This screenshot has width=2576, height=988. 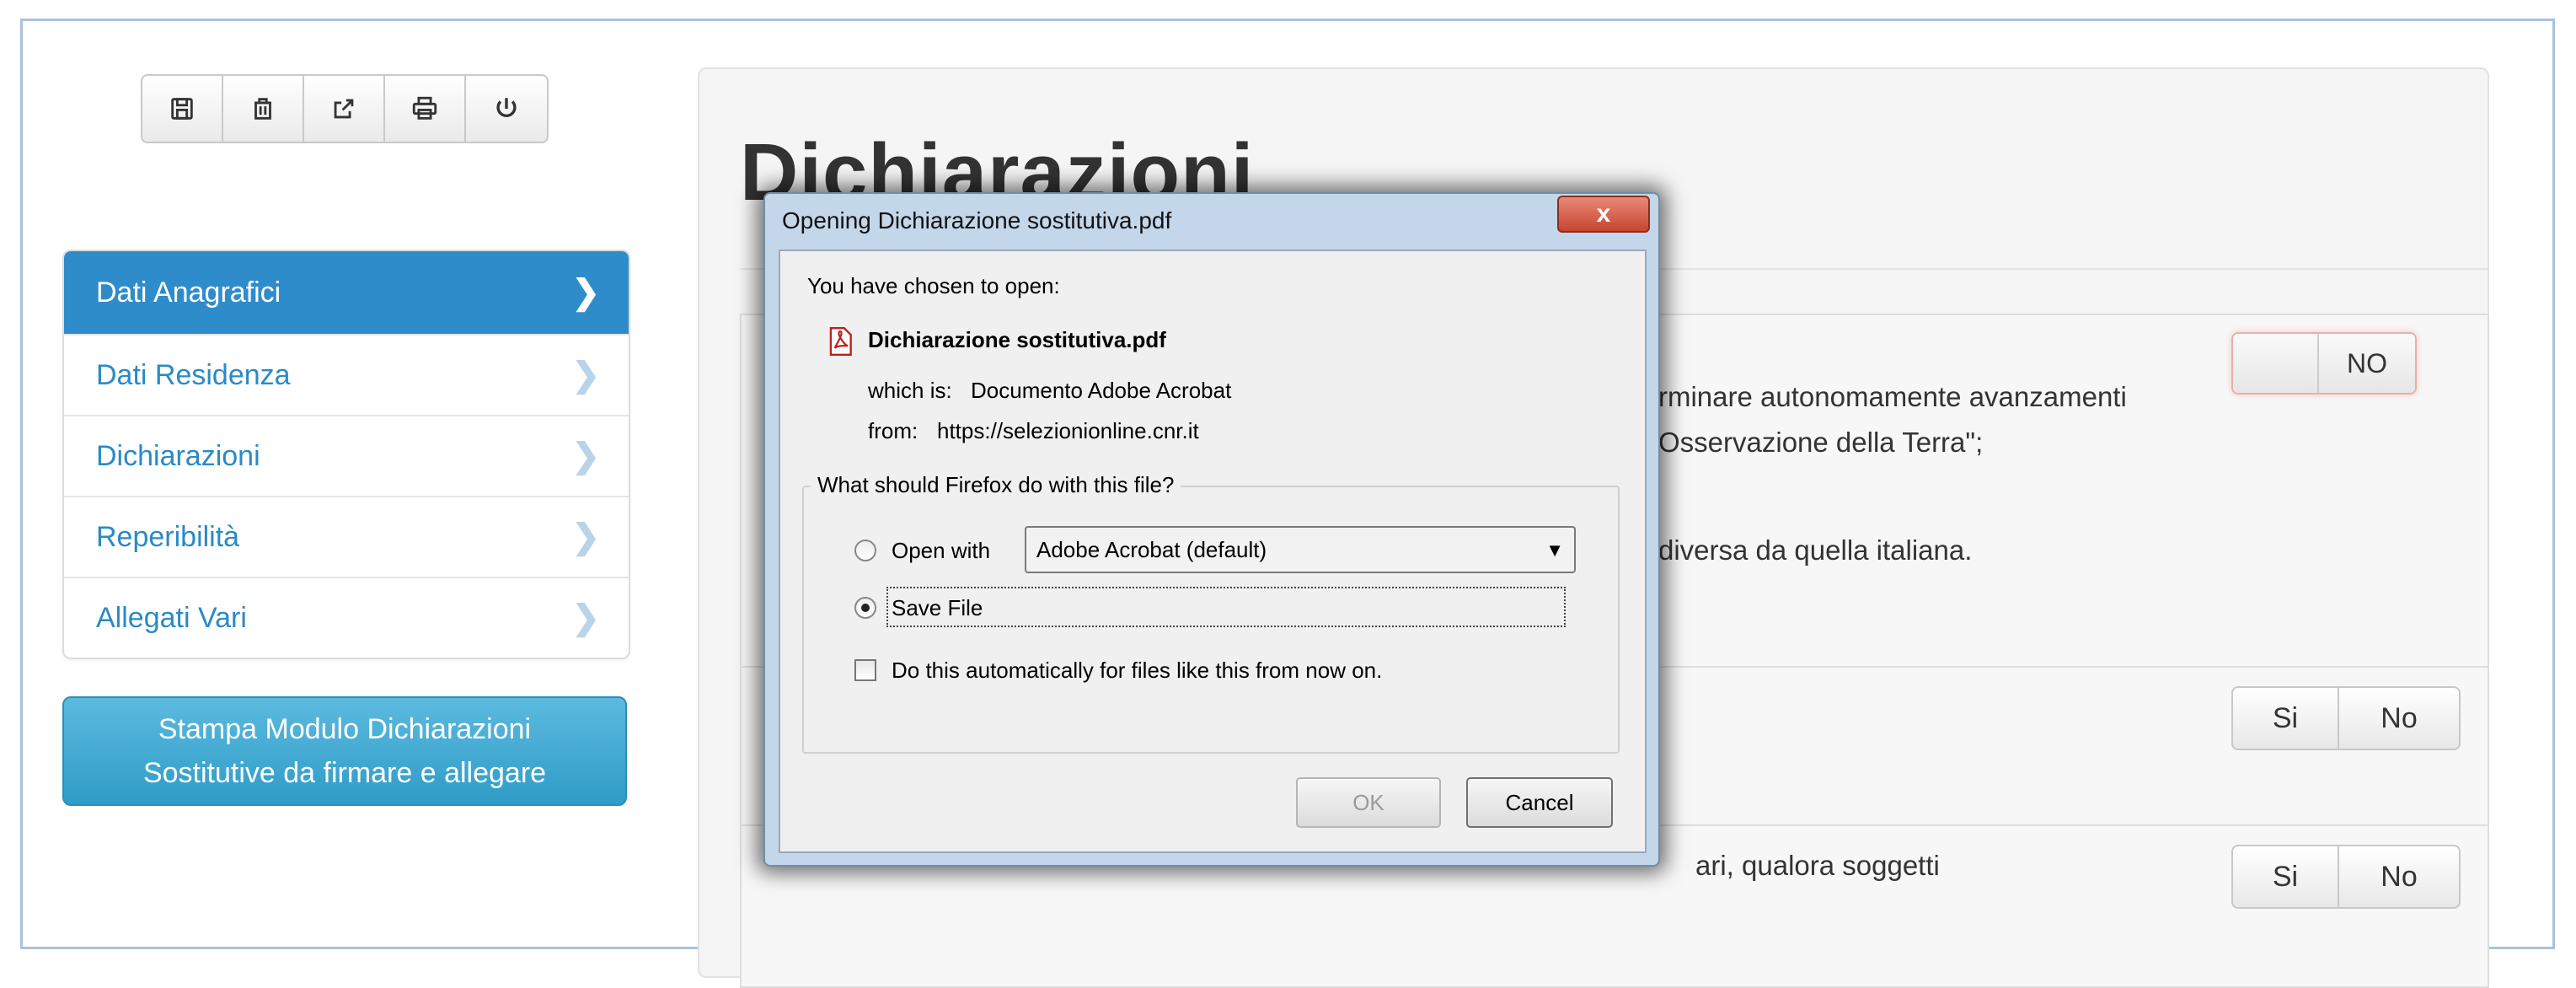 I want to click on print-declarations-label-line1: Stampa Modulo Dichiarazioni, so click(x=345, y=729).